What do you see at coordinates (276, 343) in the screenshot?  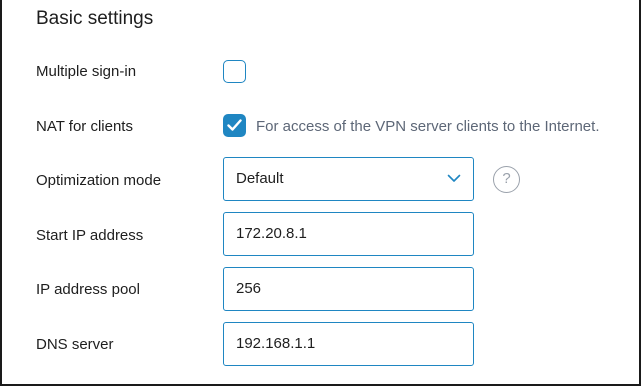 I see `dns-server-value: 192.168.1.1` at bounding box center [276, 343].